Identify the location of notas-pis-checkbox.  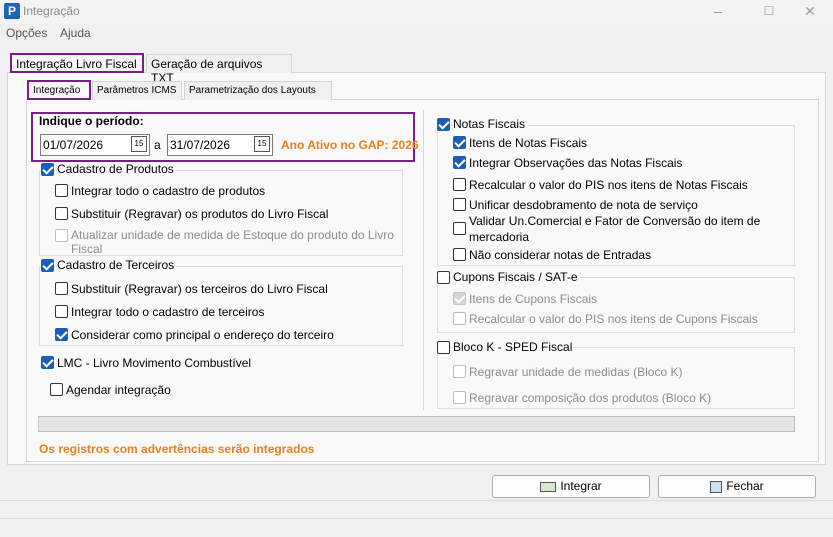
(459, 184).